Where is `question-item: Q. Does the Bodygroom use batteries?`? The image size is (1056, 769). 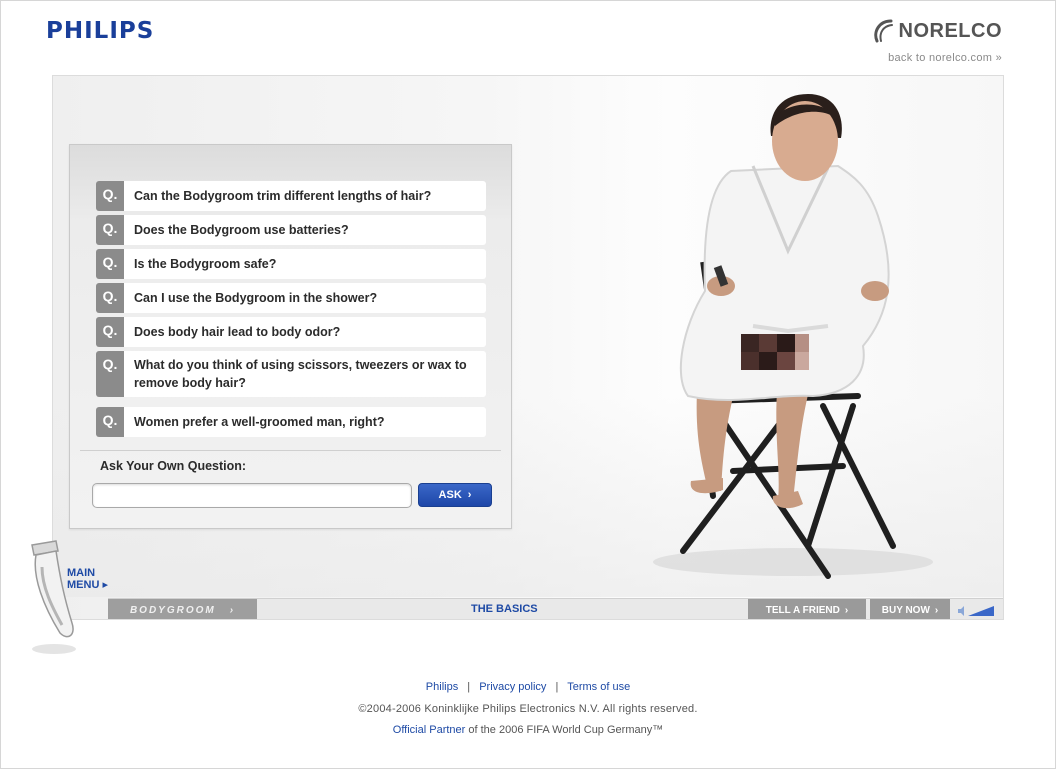
question-item: Q. Does the Bodygroom use batteries? is located at coordinates (291, 230).